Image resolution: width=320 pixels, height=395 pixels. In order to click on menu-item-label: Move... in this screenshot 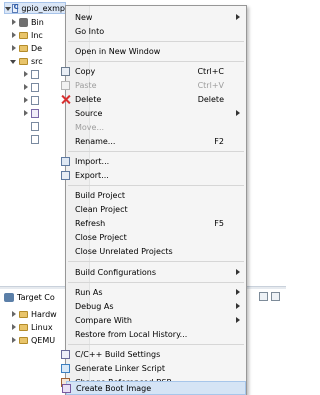, I will do `click(90, 127)`.